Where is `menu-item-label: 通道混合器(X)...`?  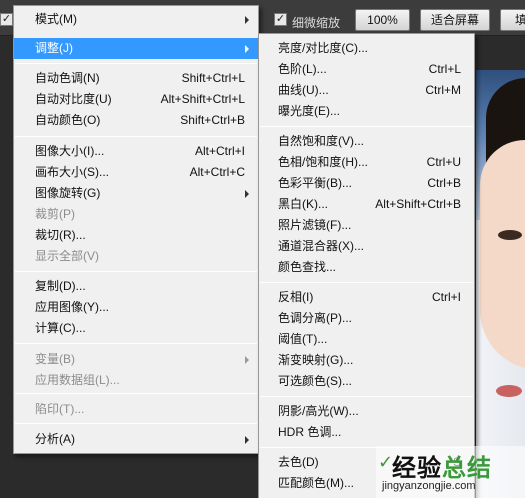
menu-item-label: 通道混合器(X)... is located at coordinates (321, 246).